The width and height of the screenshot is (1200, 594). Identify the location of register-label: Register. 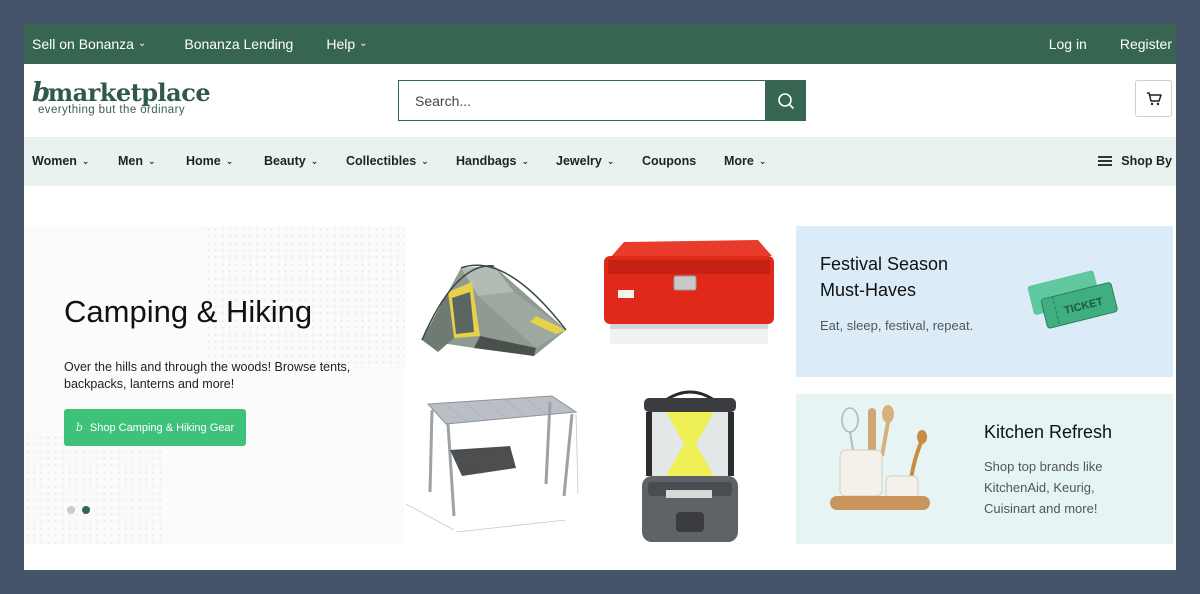
(1145, 44).